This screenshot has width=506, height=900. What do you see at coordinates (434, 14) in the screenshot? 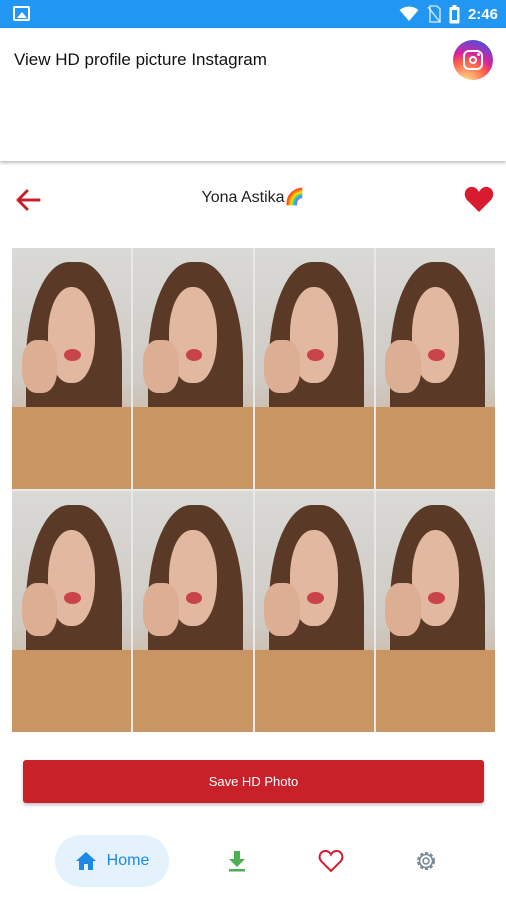
I see `no-sim-icon` at bounding box center [434, 14].